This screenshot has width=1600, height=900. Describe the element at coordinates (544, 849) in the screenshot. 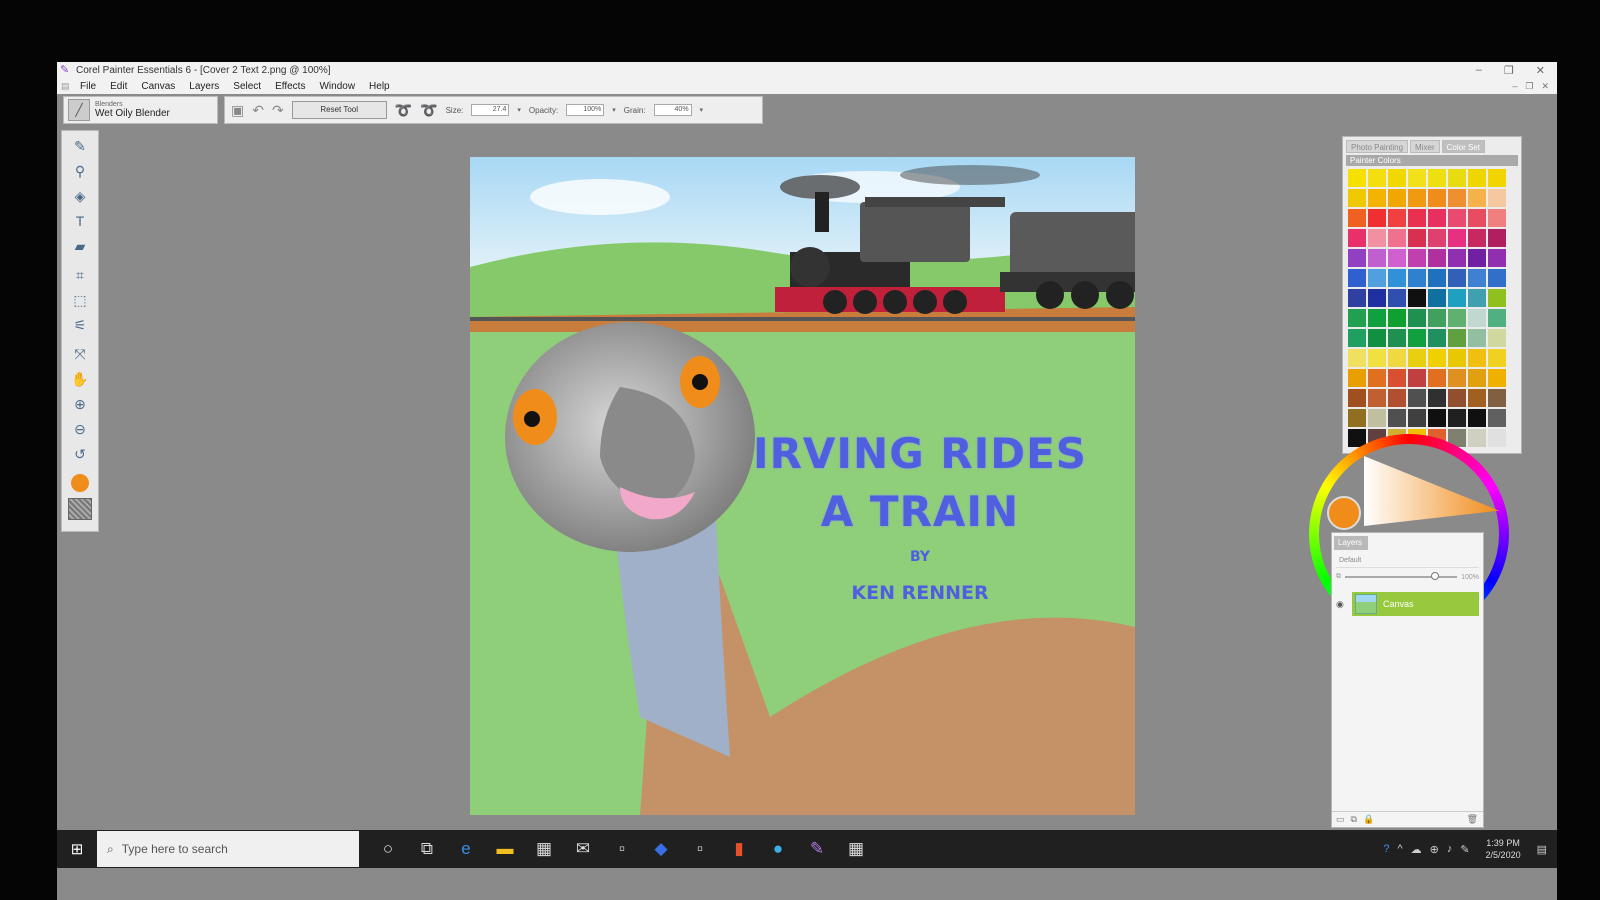

I see `store-icon: ▦` at that location.